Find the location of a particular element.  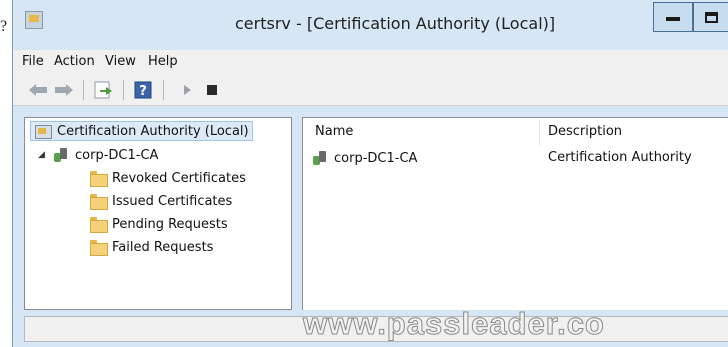

export-list-button is located at coordinates (104, 90).